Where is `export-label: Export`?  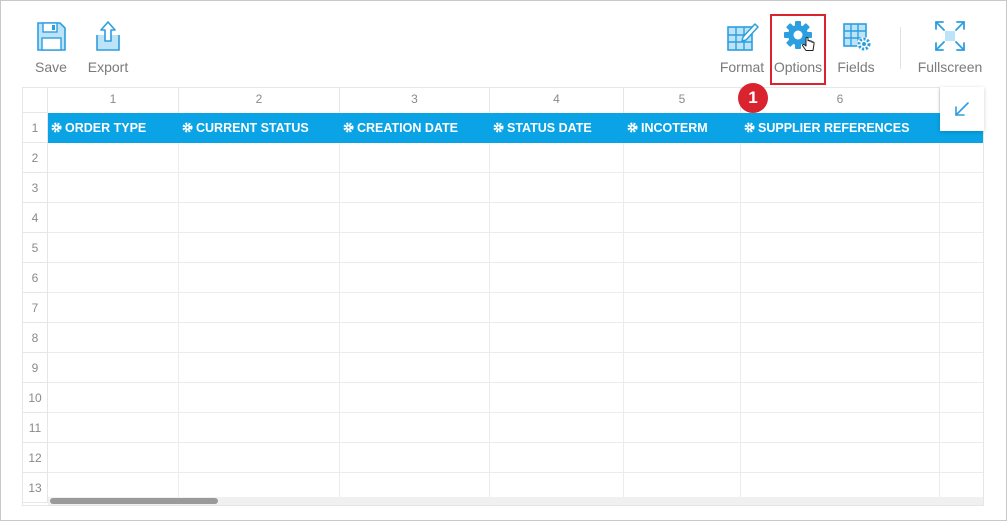 export-label: Export is located at coordinates (108, 67).